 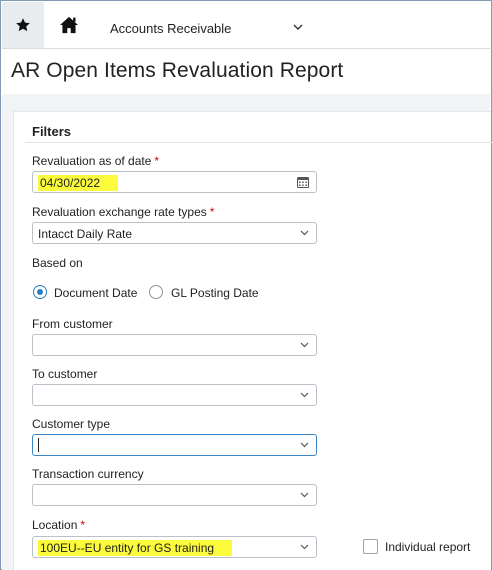 I want to click on gl-posting-date-label: GL Posting Date, so click(x=215, y=293).